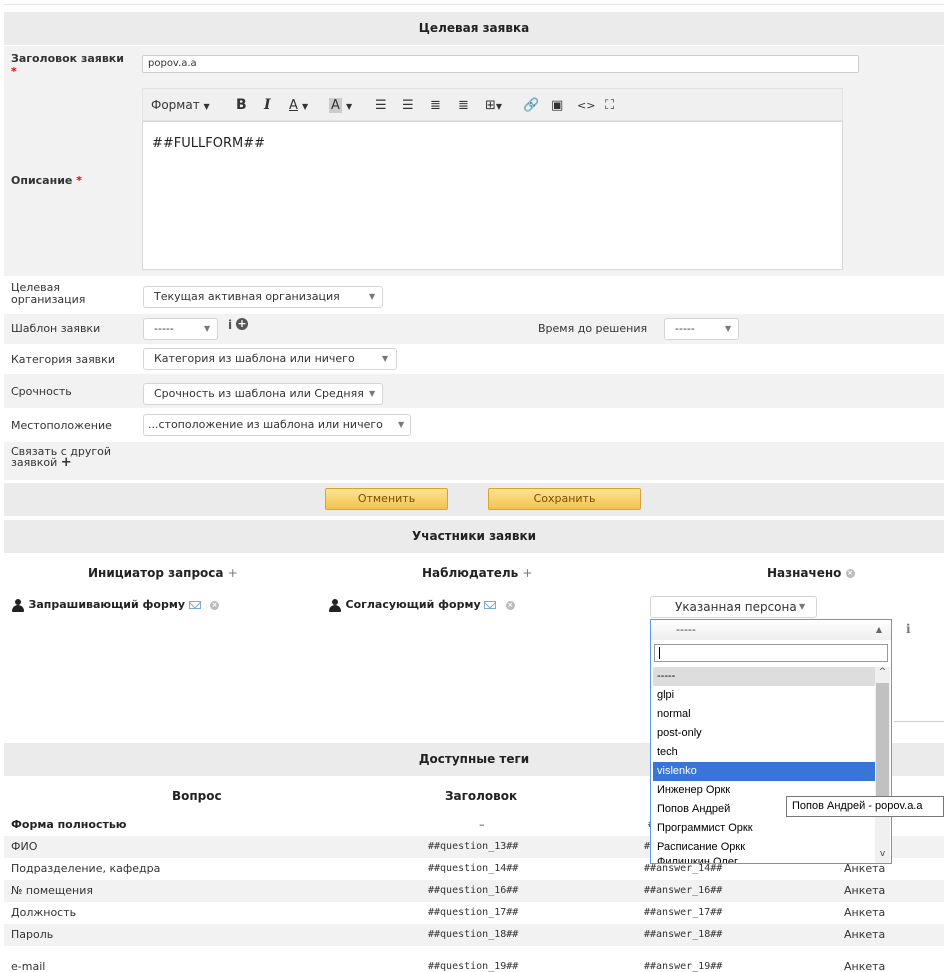 This screenshot has height=972, width=948. I want to click on tags-col-title: Заголовок, so click(481, 796).